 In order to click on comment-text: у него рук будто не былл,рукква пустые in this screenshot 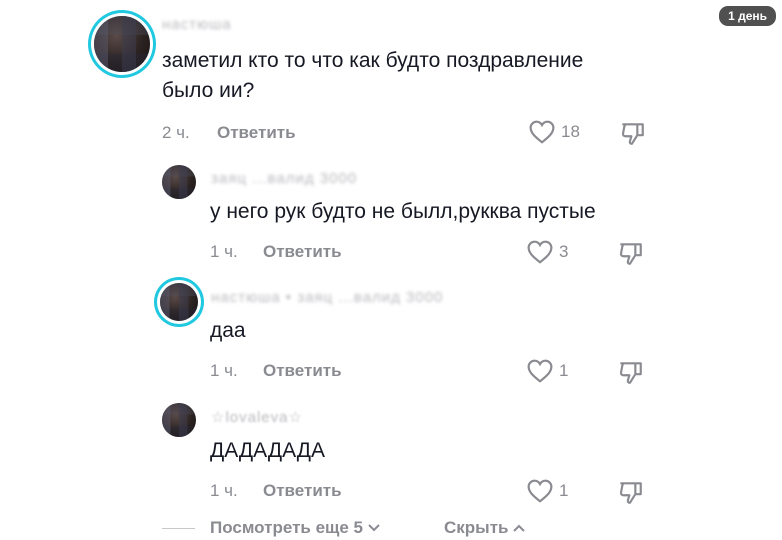, I will do `click(403, 211)`.